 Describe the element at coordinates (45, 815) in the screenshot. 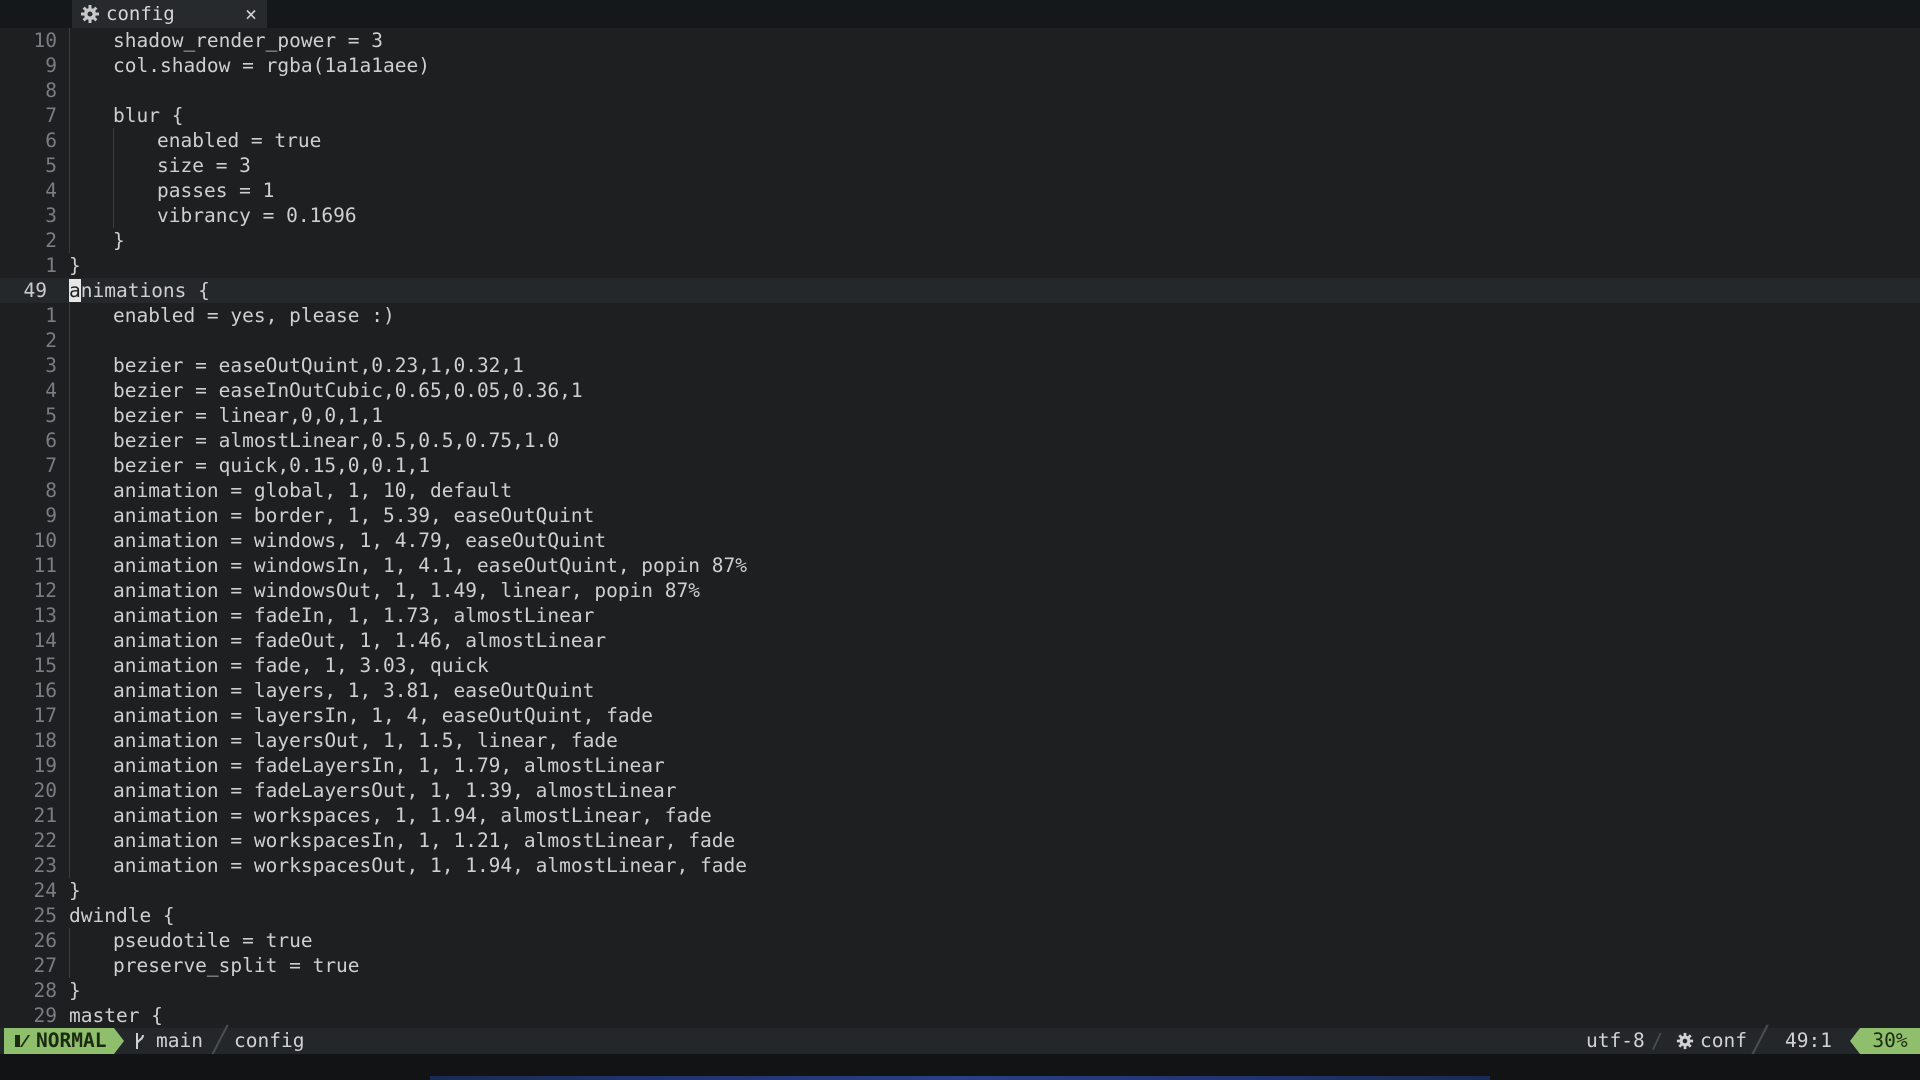

I see `line-number: 21` at that location.